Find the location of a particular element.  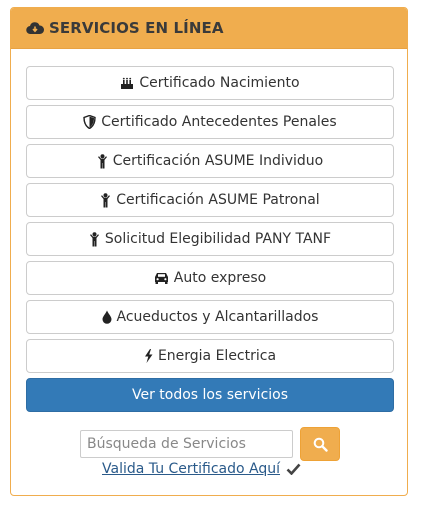

search-row is located at coordinates (210, 444).